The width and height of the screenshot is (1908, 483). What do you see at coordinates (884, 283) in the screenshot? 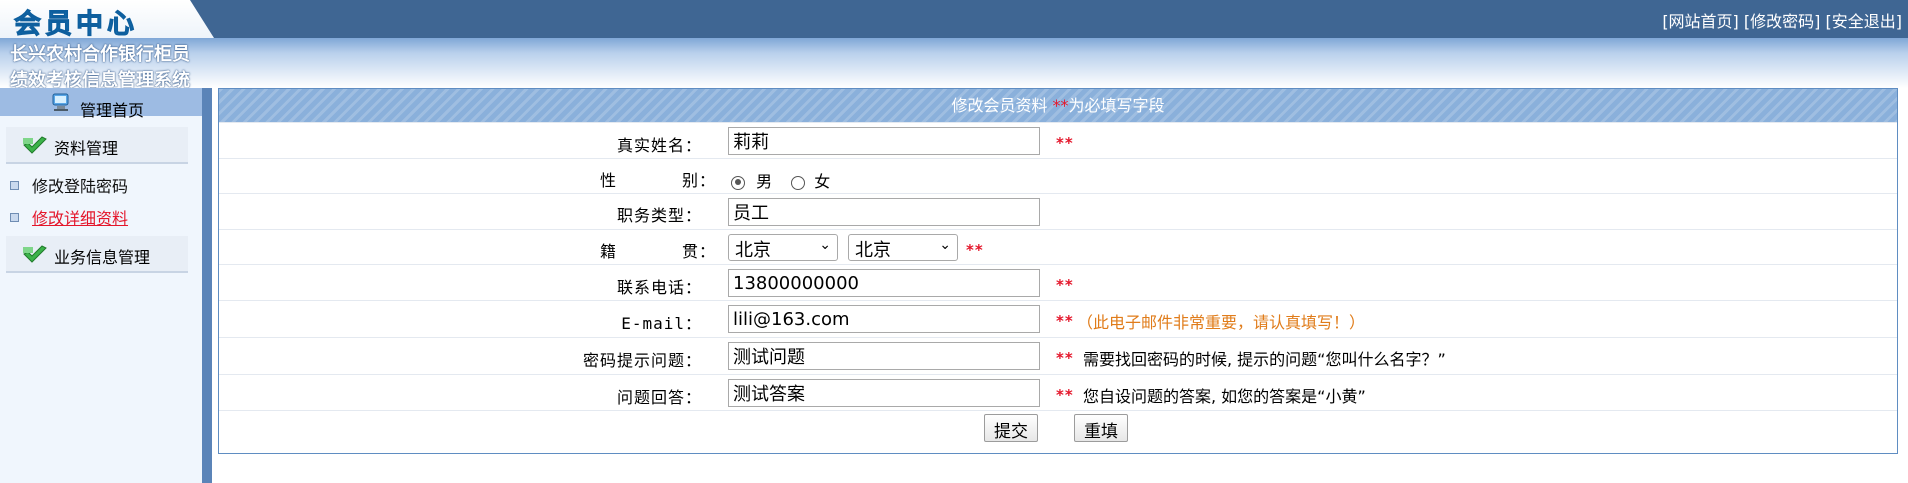
I see `phone-input` at bounding box center [884, 283].